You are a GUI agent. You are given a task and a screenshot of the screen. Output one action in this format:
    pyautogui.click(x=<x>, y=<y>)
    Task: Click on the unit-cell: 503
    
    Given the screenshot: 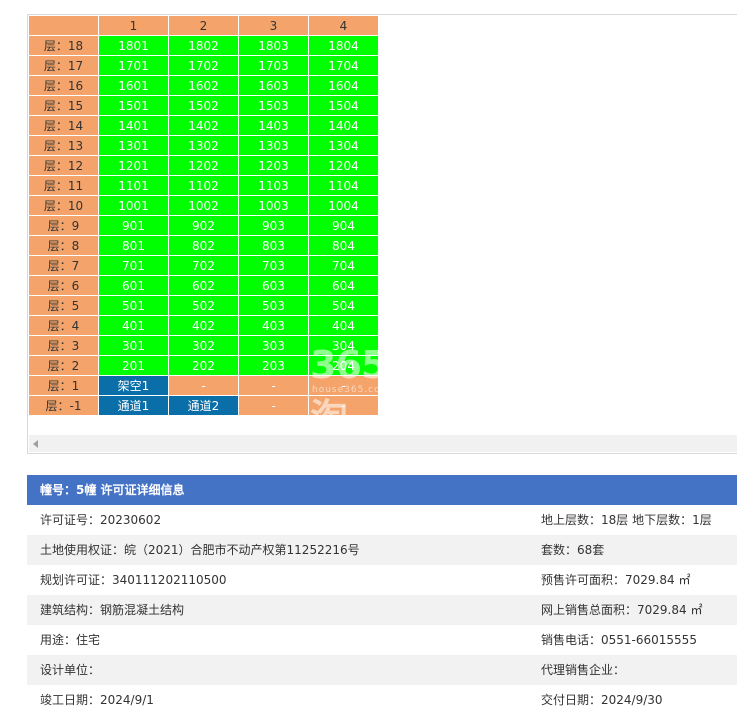 What is the action you would take?
    pyautogui.click(x=274, y=306)
    